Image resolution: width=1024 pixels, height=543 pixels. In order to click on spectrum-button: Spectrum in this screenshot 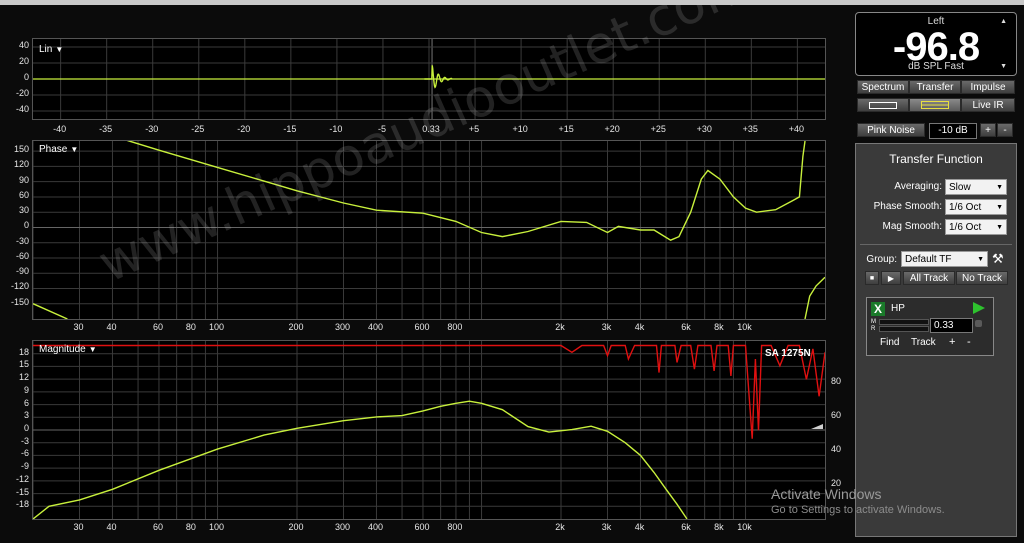, I will do `click(883, 87)`.